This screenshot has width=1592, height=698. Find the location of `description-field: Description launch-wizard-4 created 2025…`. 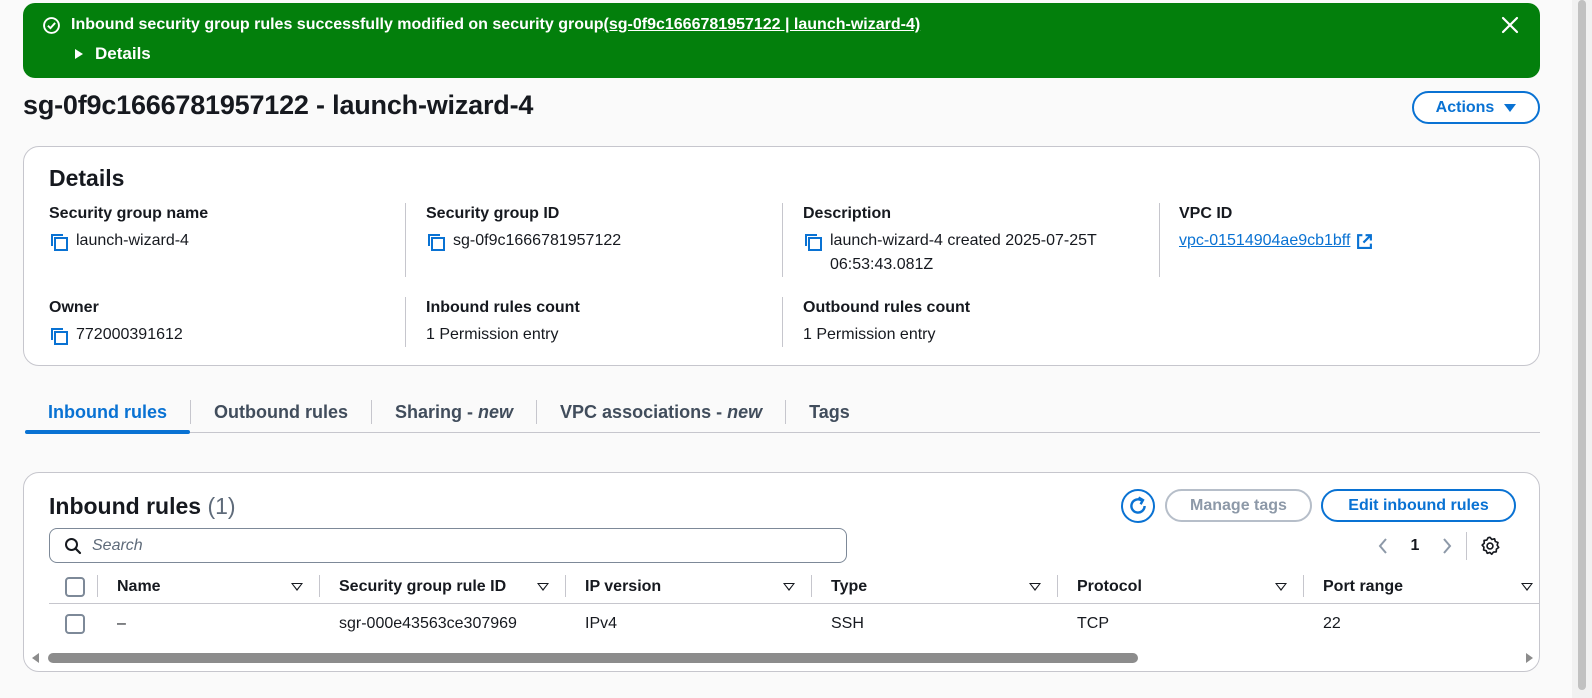

description-field: Description launch-wizard-4 created 2025… is located at coordinates (973, 241).